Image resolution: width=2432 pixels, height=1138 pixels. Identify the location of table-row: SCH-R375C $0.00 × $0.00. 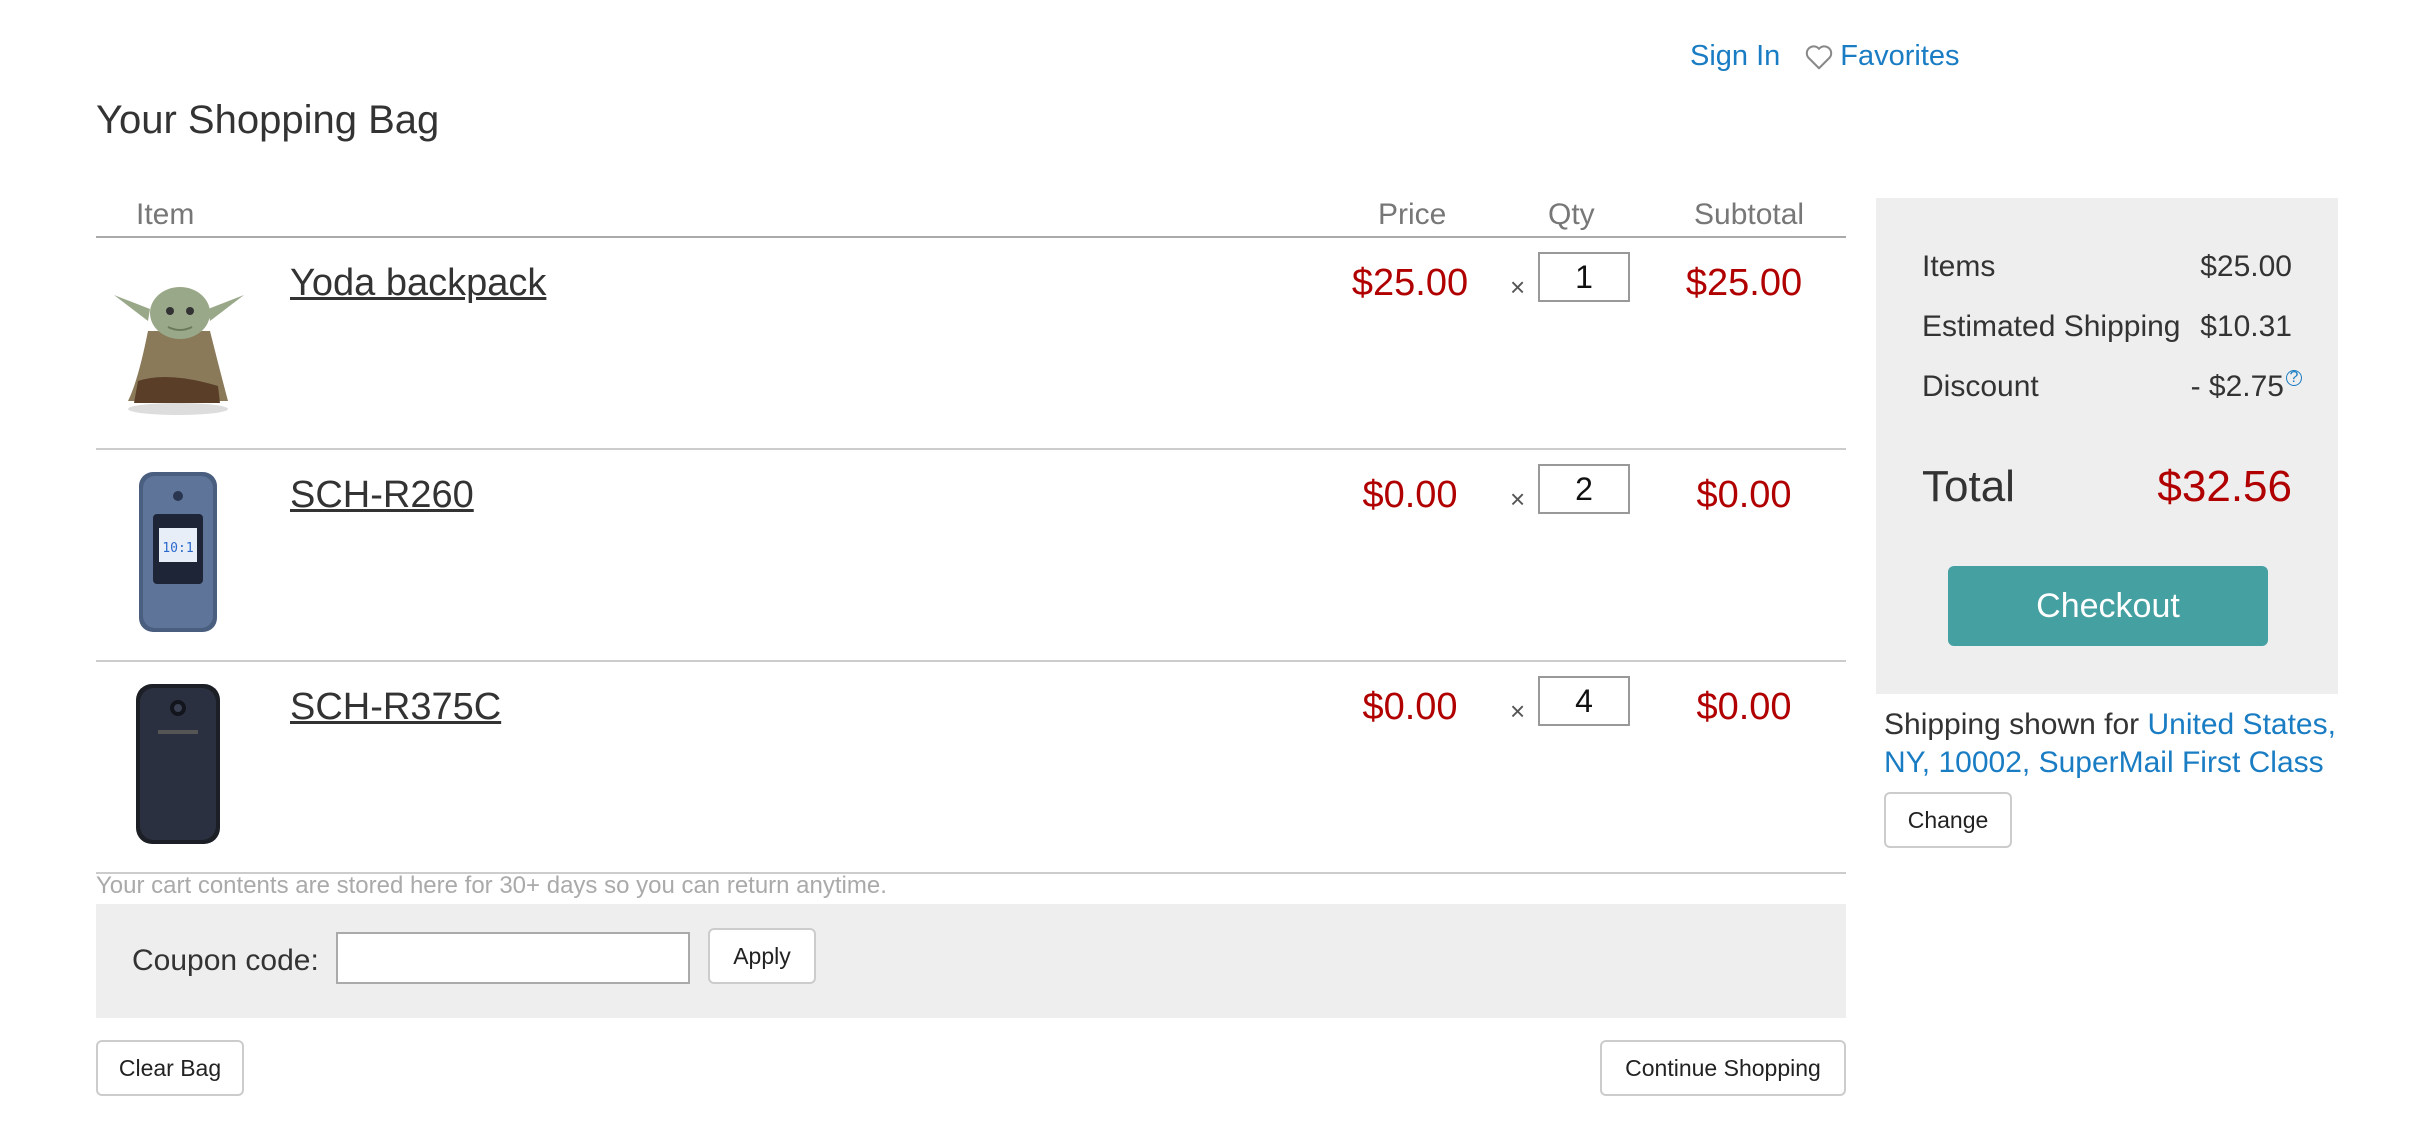
(971, 768).